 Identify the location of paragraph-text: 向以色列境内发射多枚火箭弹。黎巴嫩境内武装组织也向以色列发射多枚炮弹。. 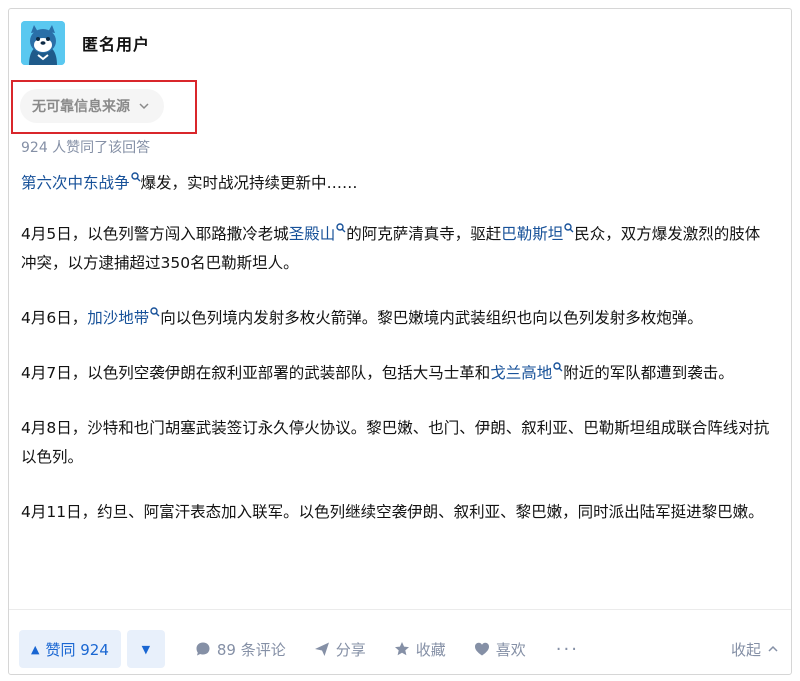
(431, 318).